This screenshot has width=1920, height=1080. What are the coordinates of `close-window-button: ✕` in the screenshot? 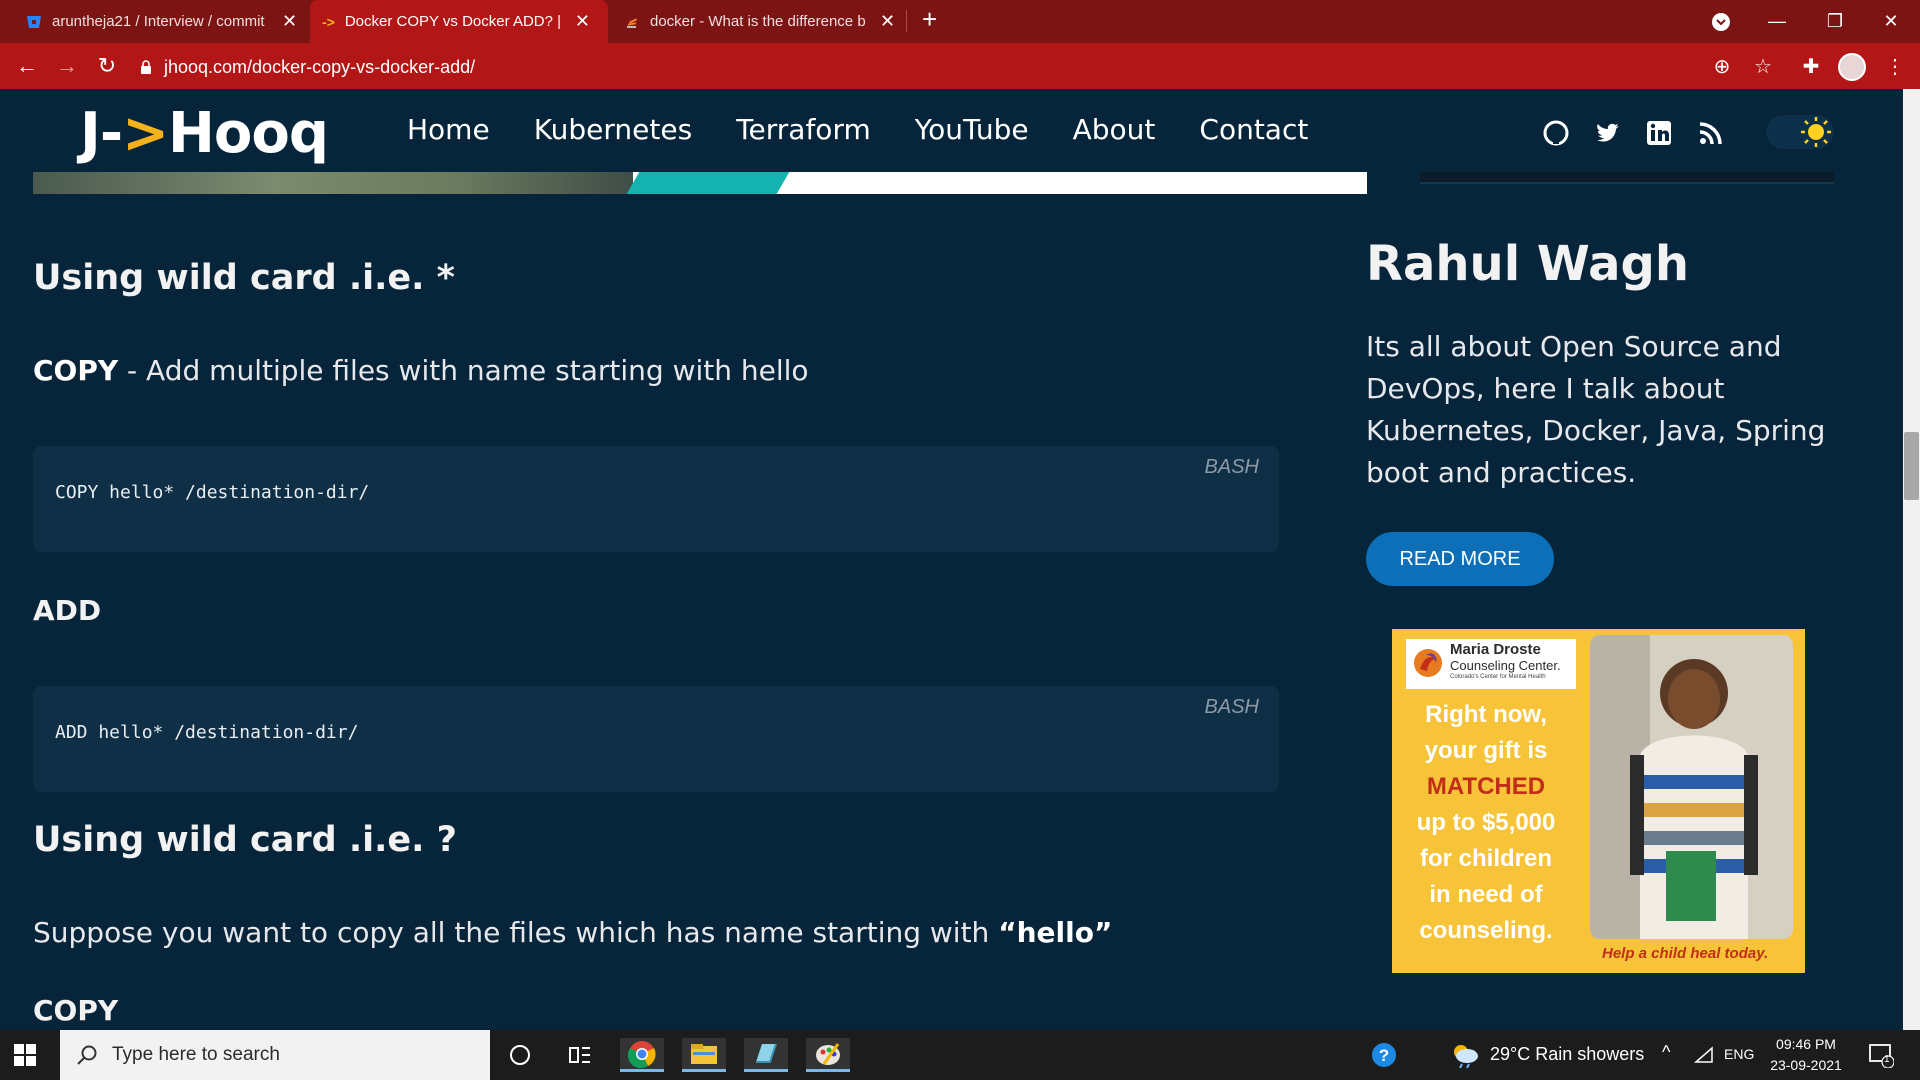 It's located at (1891, 21).